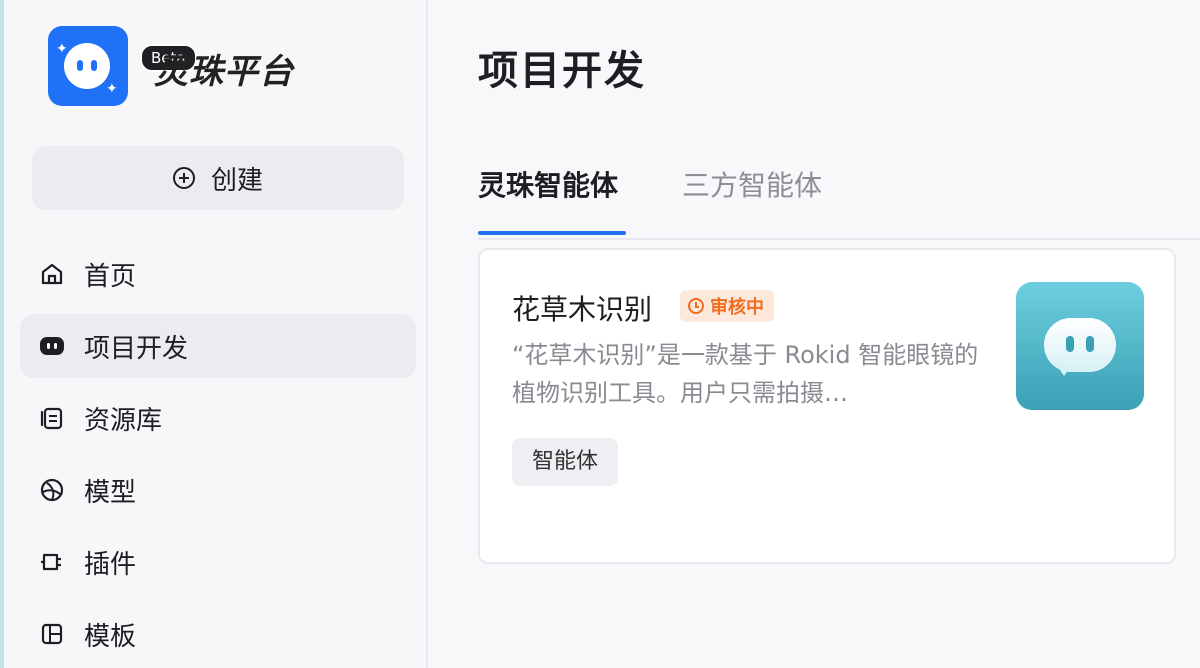  What do you see at coordinates (218, 562) in the screenshot?
I see `sidebar-item-plugin: 插件` at bounding box center [218, 562].